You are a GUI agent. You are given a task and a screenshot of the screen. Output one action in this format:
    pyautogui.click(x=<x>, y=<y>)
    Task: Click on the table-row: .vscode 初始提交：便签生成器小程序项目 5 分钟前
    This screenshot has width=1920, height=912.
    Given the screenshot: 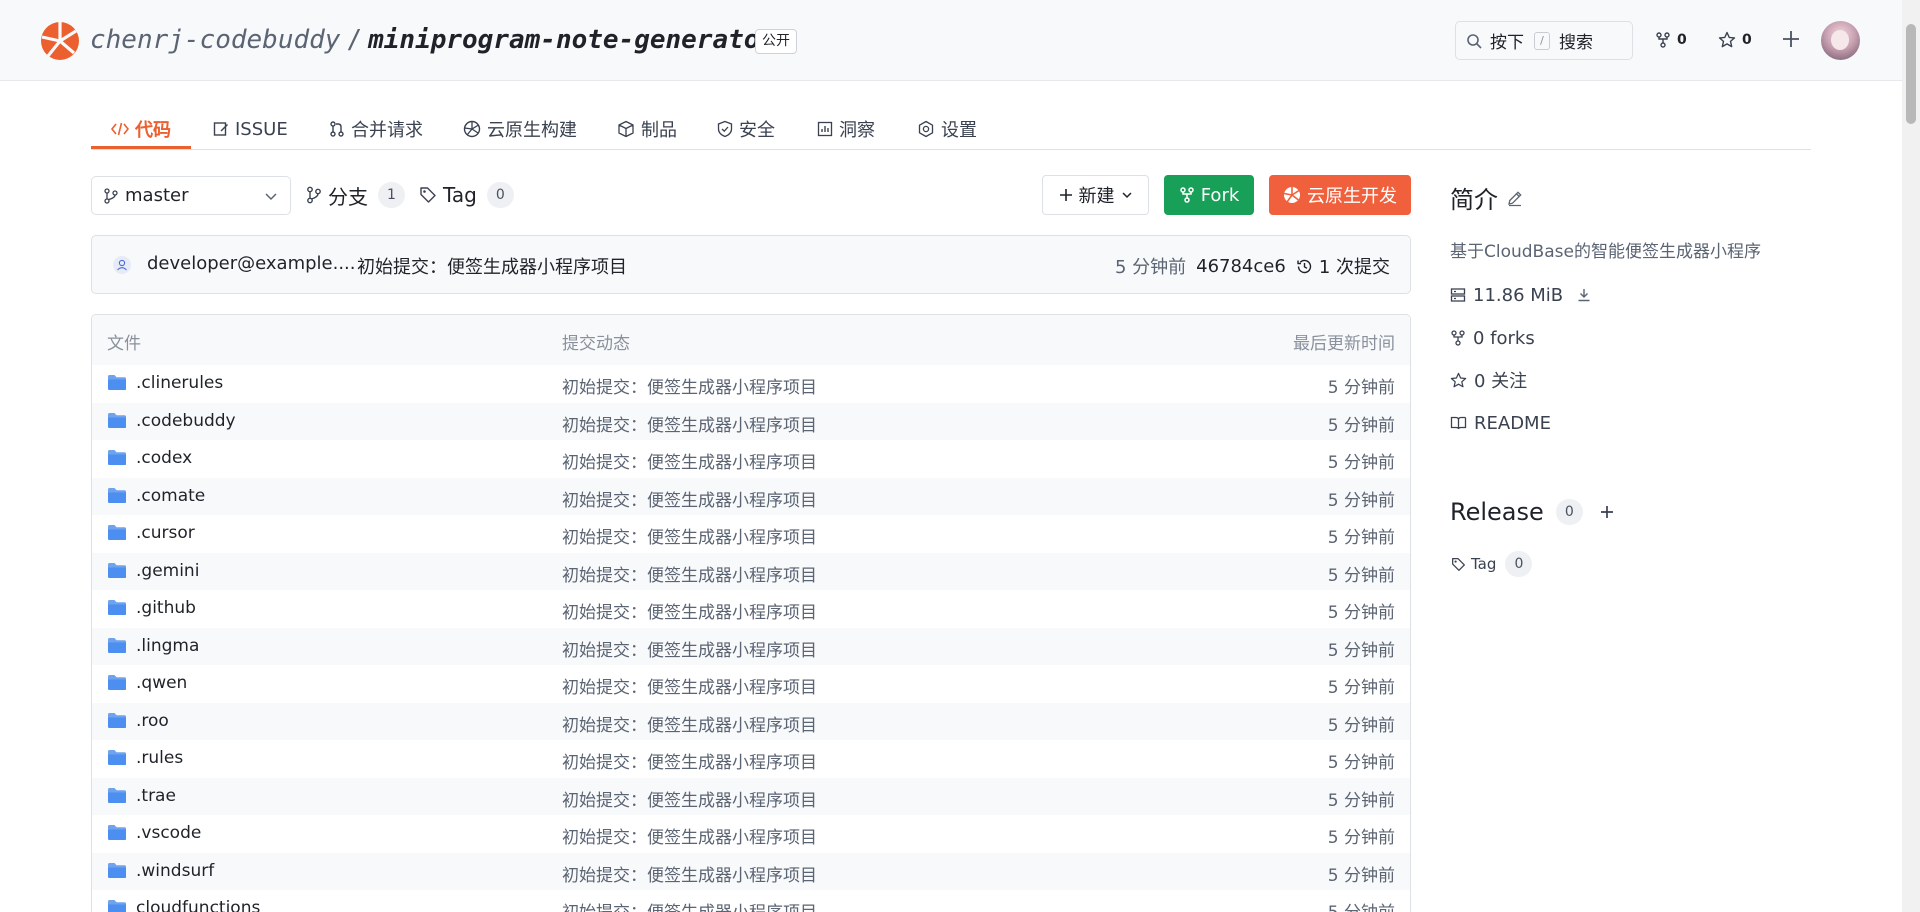 What is the action you would take?
    pyautogui.click(x=751, y=834)
    